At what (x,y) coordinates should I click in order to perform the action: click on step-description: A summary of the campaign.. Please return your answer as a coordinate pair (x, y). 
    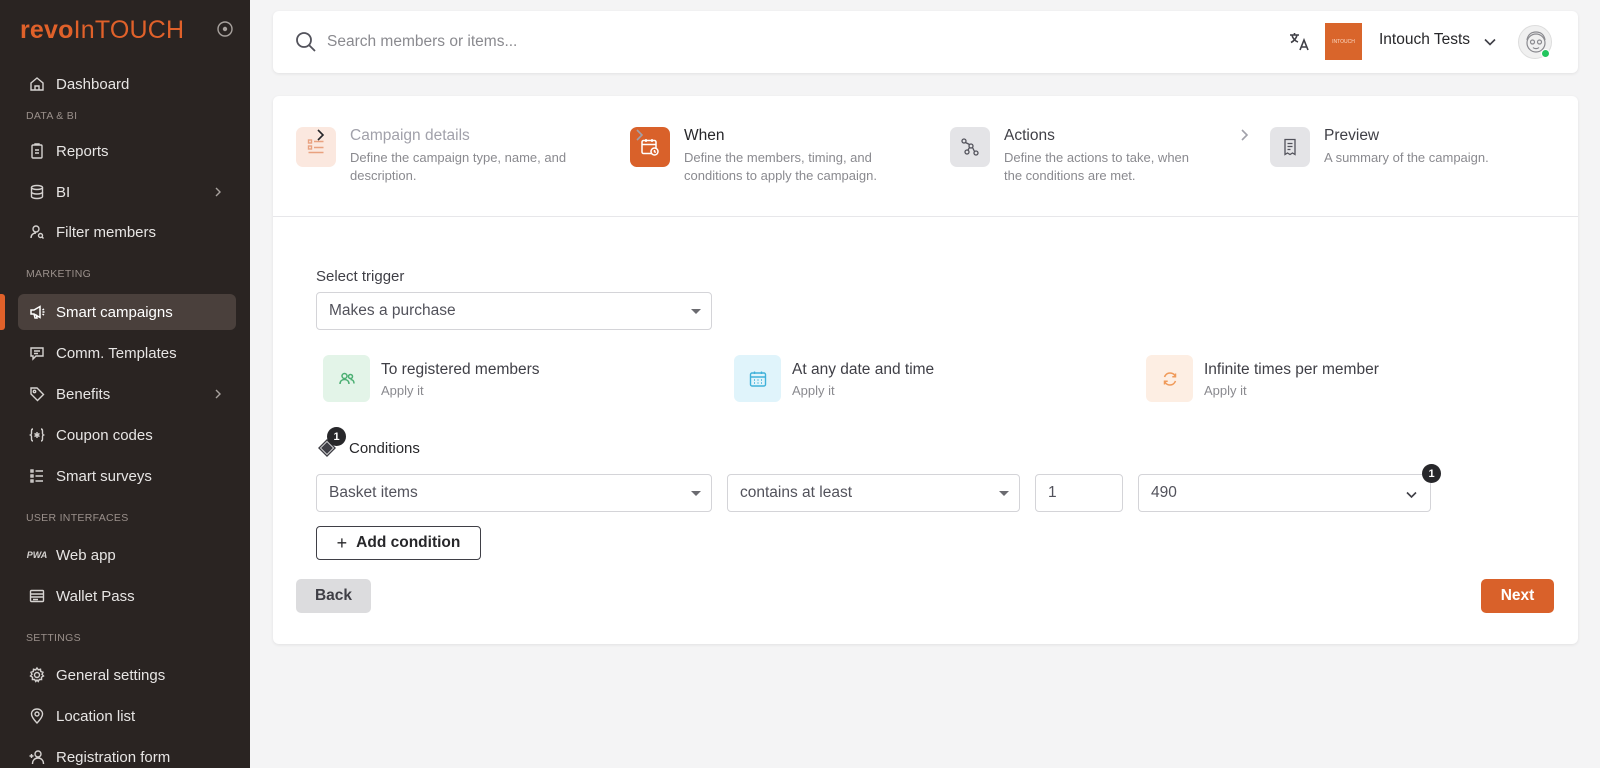
    Looking at the image, I should click on (1406, 158).